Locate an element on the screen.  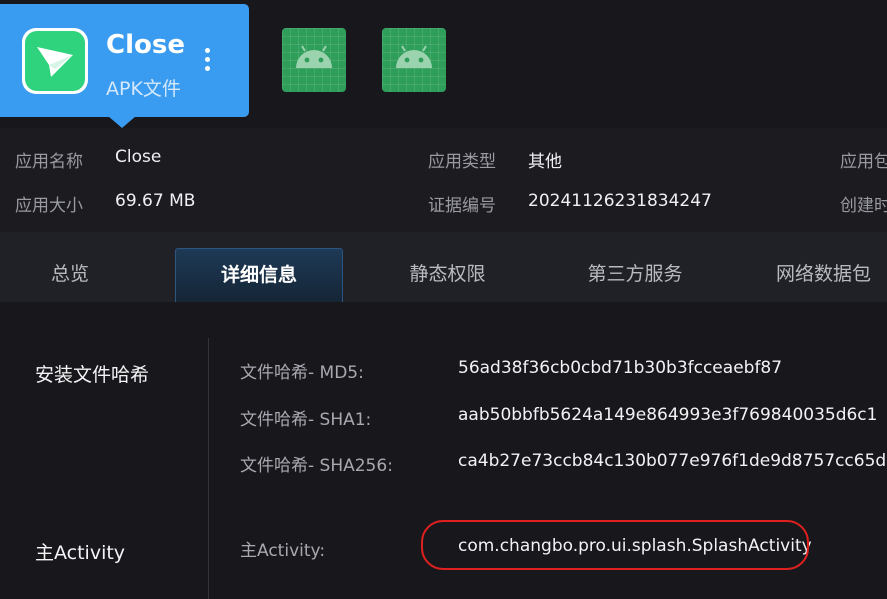
app-type-label: 应用类型 is located at coordinates (462, 162).